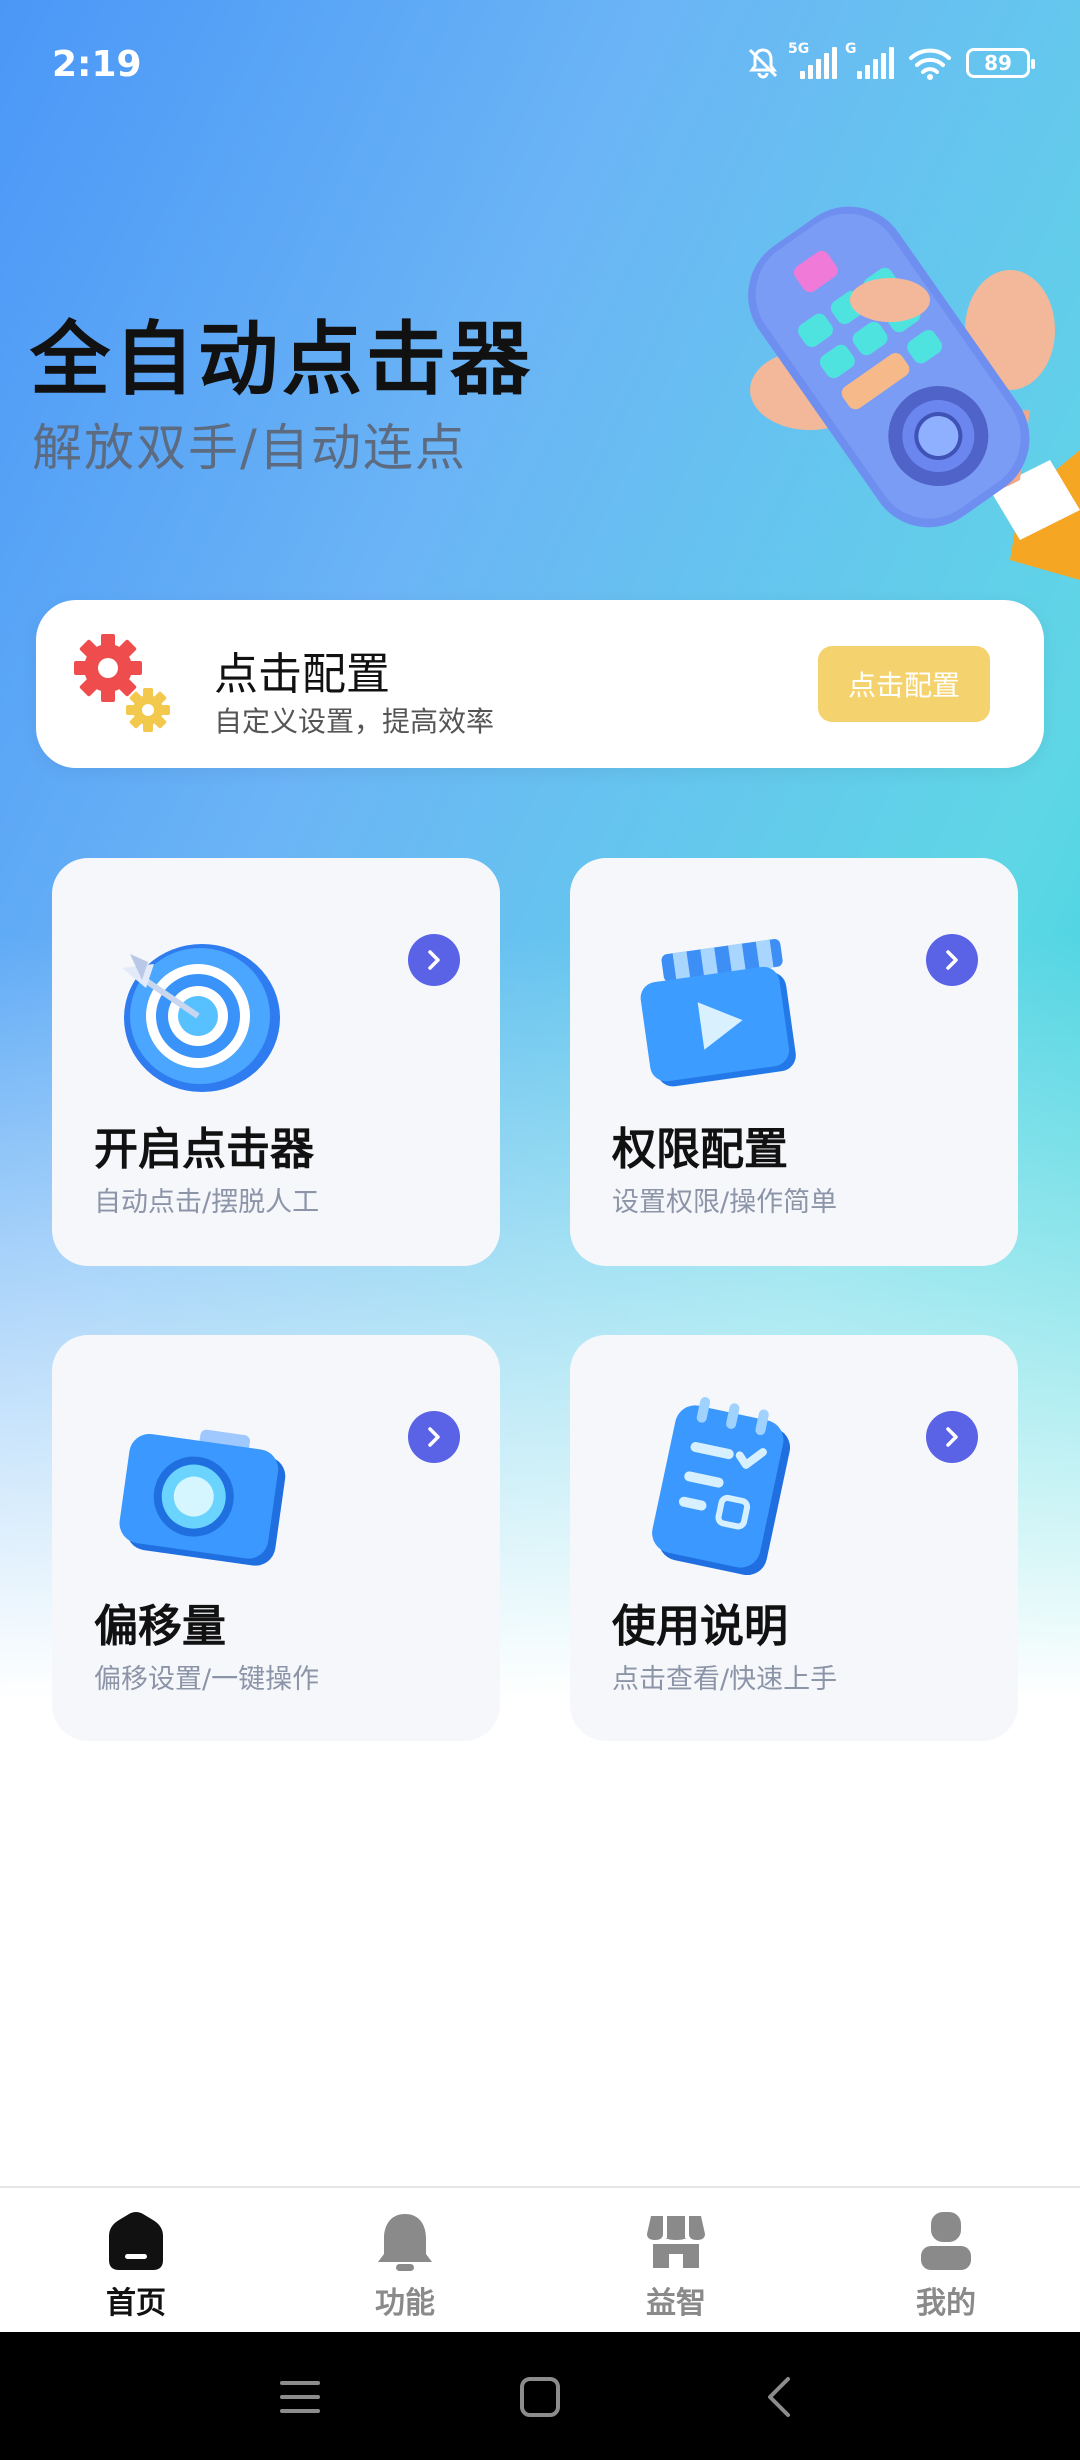 The height and width of the screenshot is (2460, 1080). I want to click on menu-icon, so click(300, 2397).